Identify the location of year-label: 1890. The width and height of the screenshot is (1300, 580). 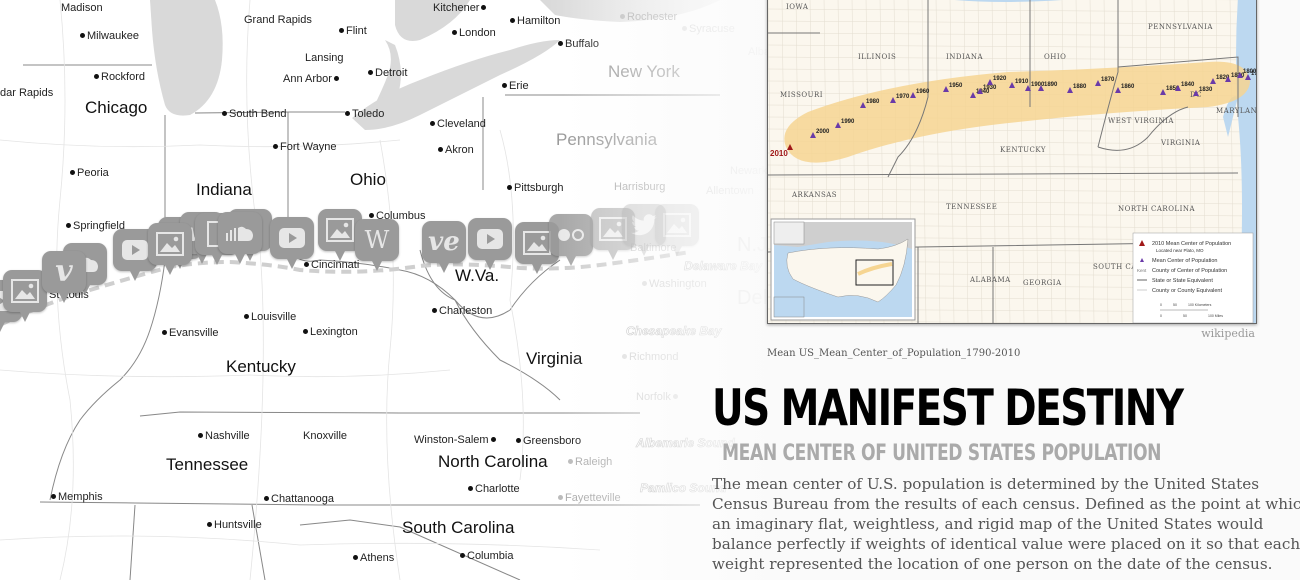
(1051, 85).